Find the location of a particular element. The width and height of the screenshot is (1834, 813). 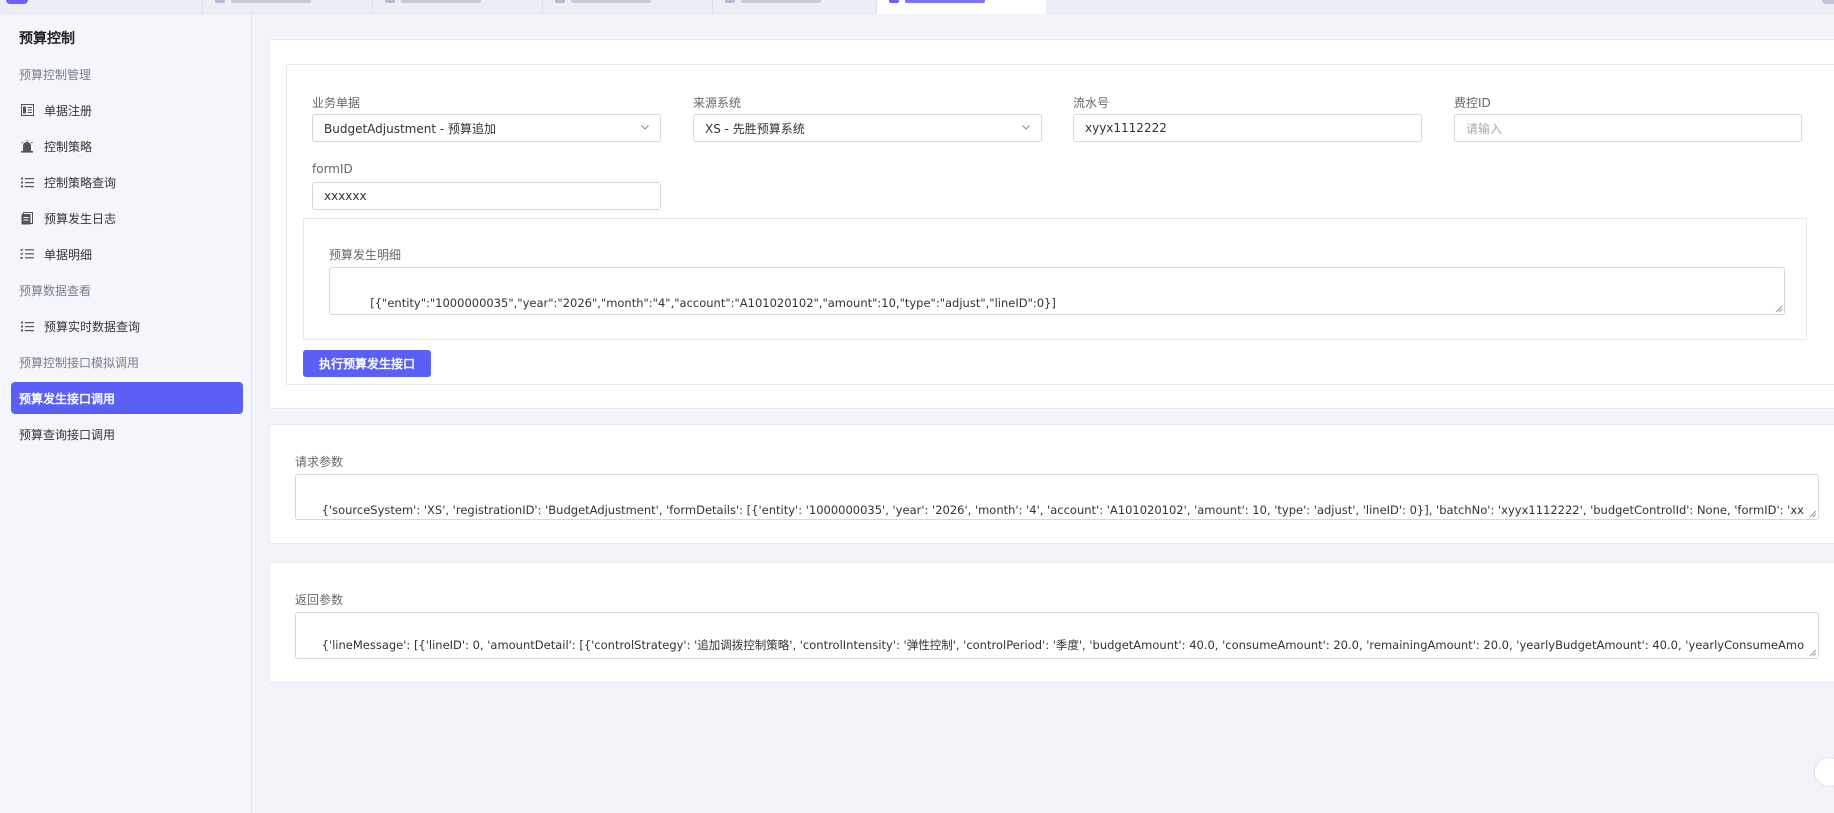

sidebar-item-doc-register: 单据注册 is located at coordinates (127, 110).